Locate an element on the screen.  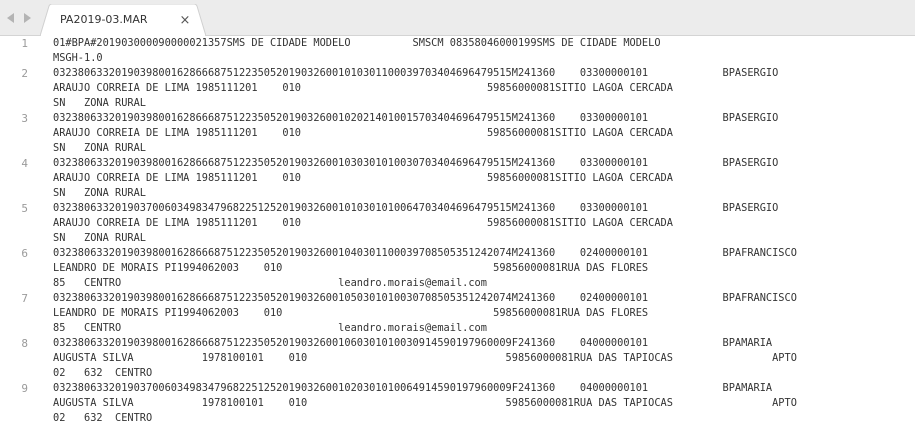
previous-tab-arrow-icon is located at coordinates (11, 18).